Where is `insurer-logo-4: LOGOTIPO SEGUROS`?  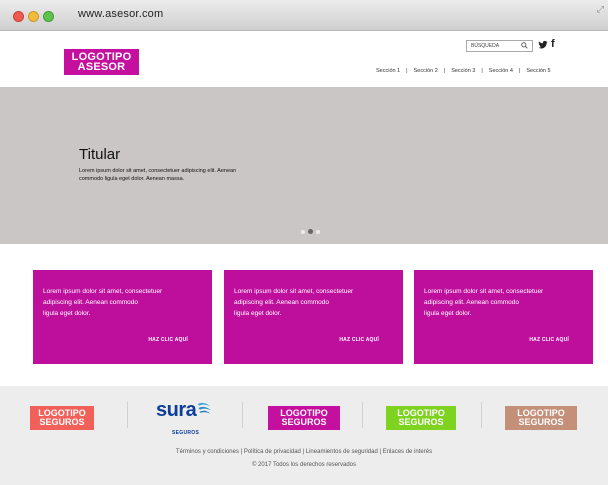 insurer-logo-4: LOGOTIPO SEGUROS is located at coordinates (541, 418).